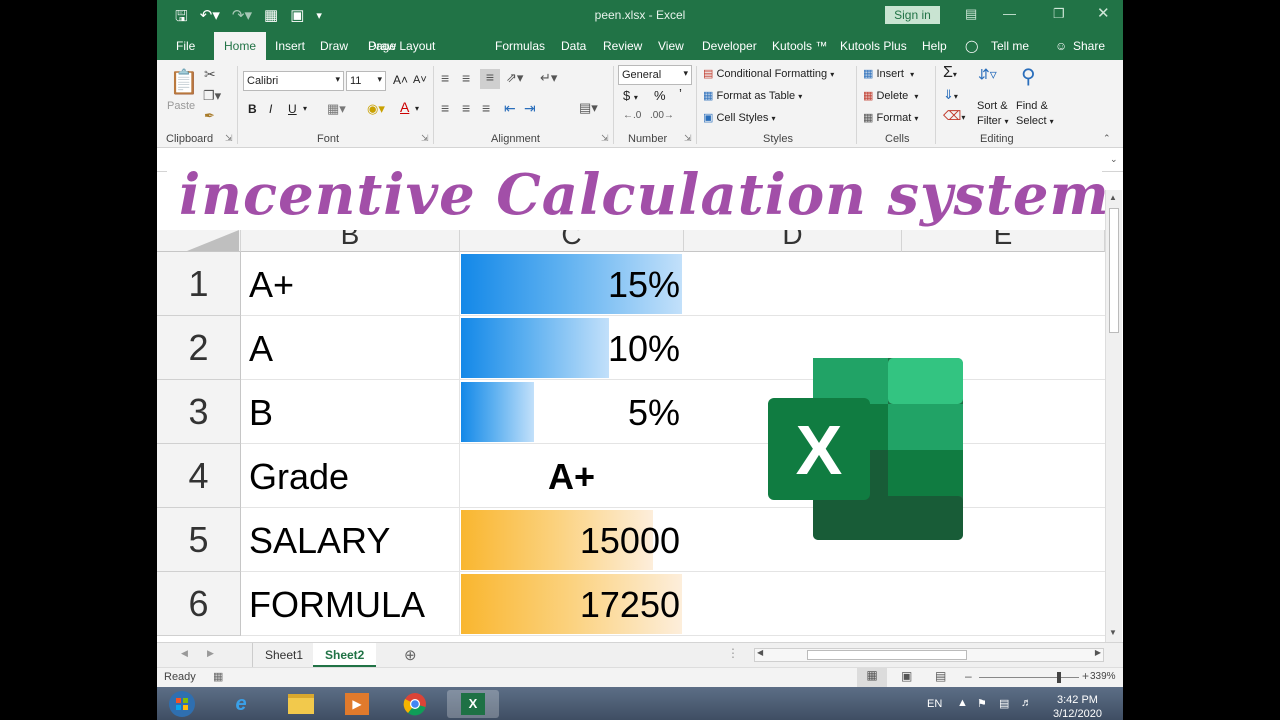 Image resolution: width=1280 pixels, height=720 pixels. What do you see at coordinates (950, 73) in the screenshot?
I see `autosum-icon: Σ▾` at bounding box center [950, 73].